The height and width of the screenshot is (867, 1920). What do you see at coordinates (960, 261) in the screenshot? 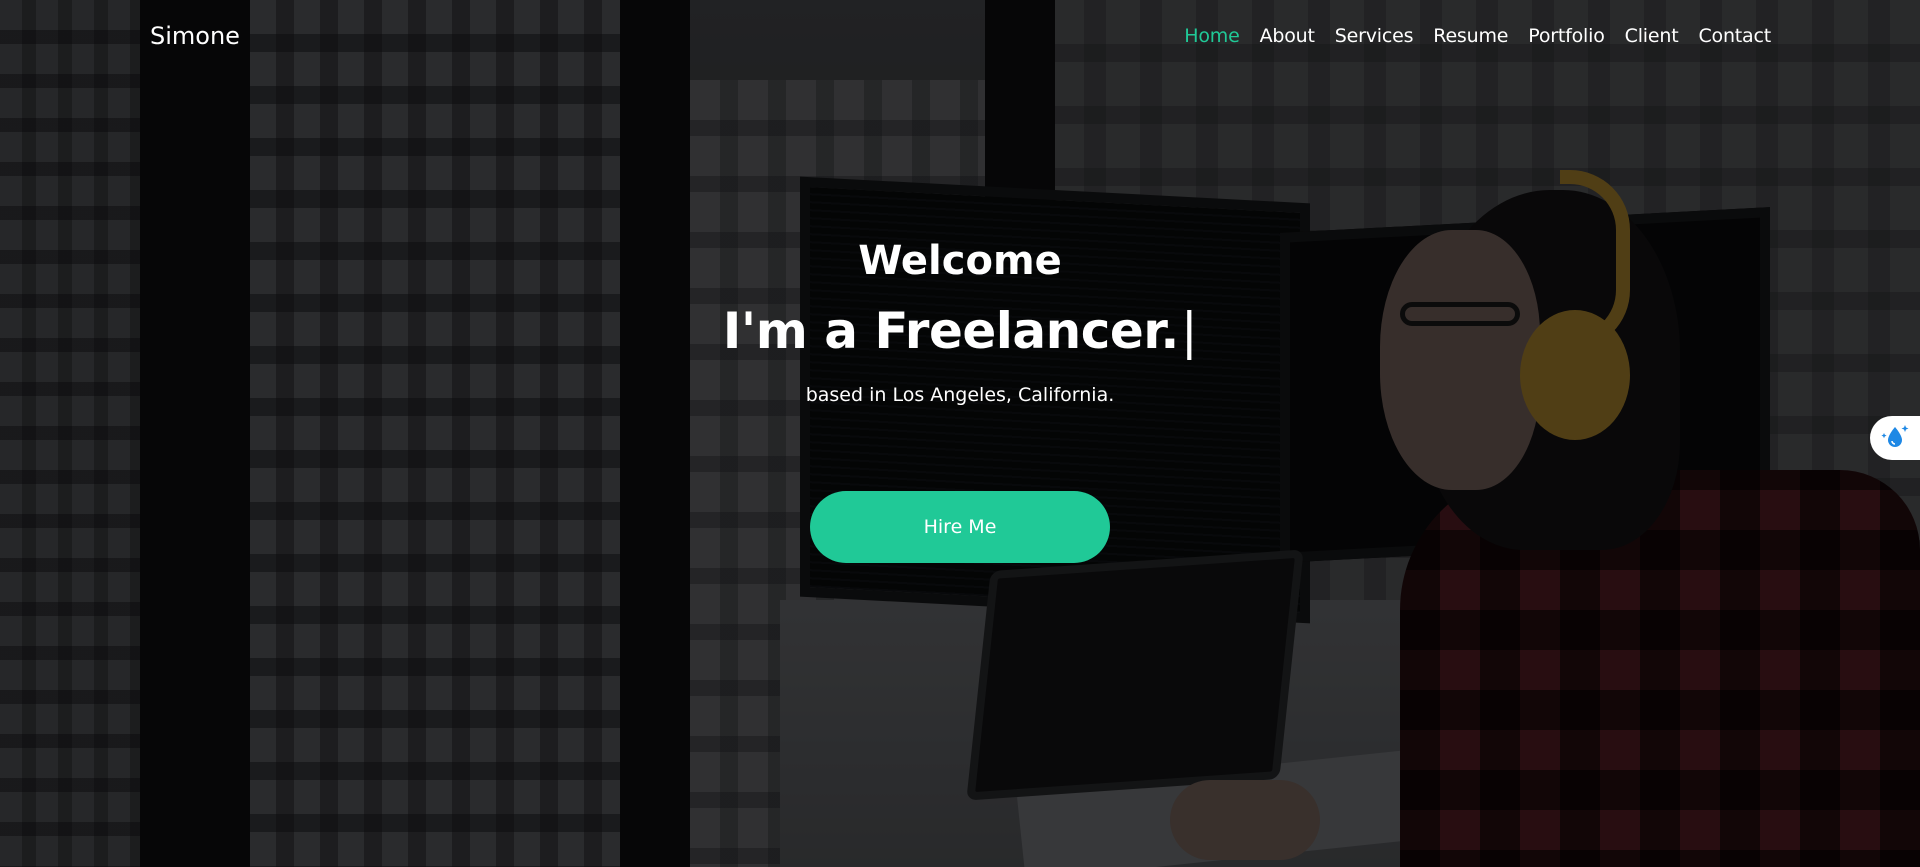
I see `hero-welcome: Welcome` at bounding box center [960, 261].